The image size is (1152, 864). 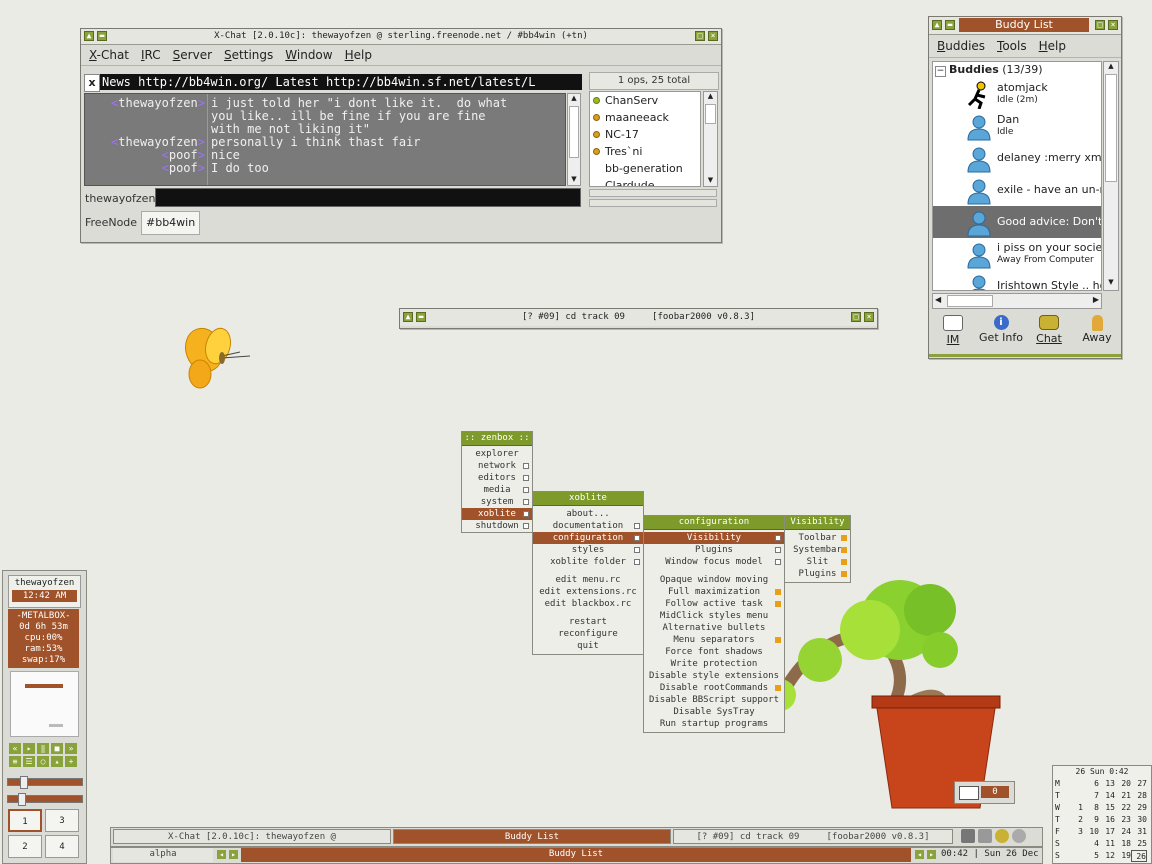 I want to click on buddy-vscrollbar: ▲ ▼, so click(x=1111, y=176).